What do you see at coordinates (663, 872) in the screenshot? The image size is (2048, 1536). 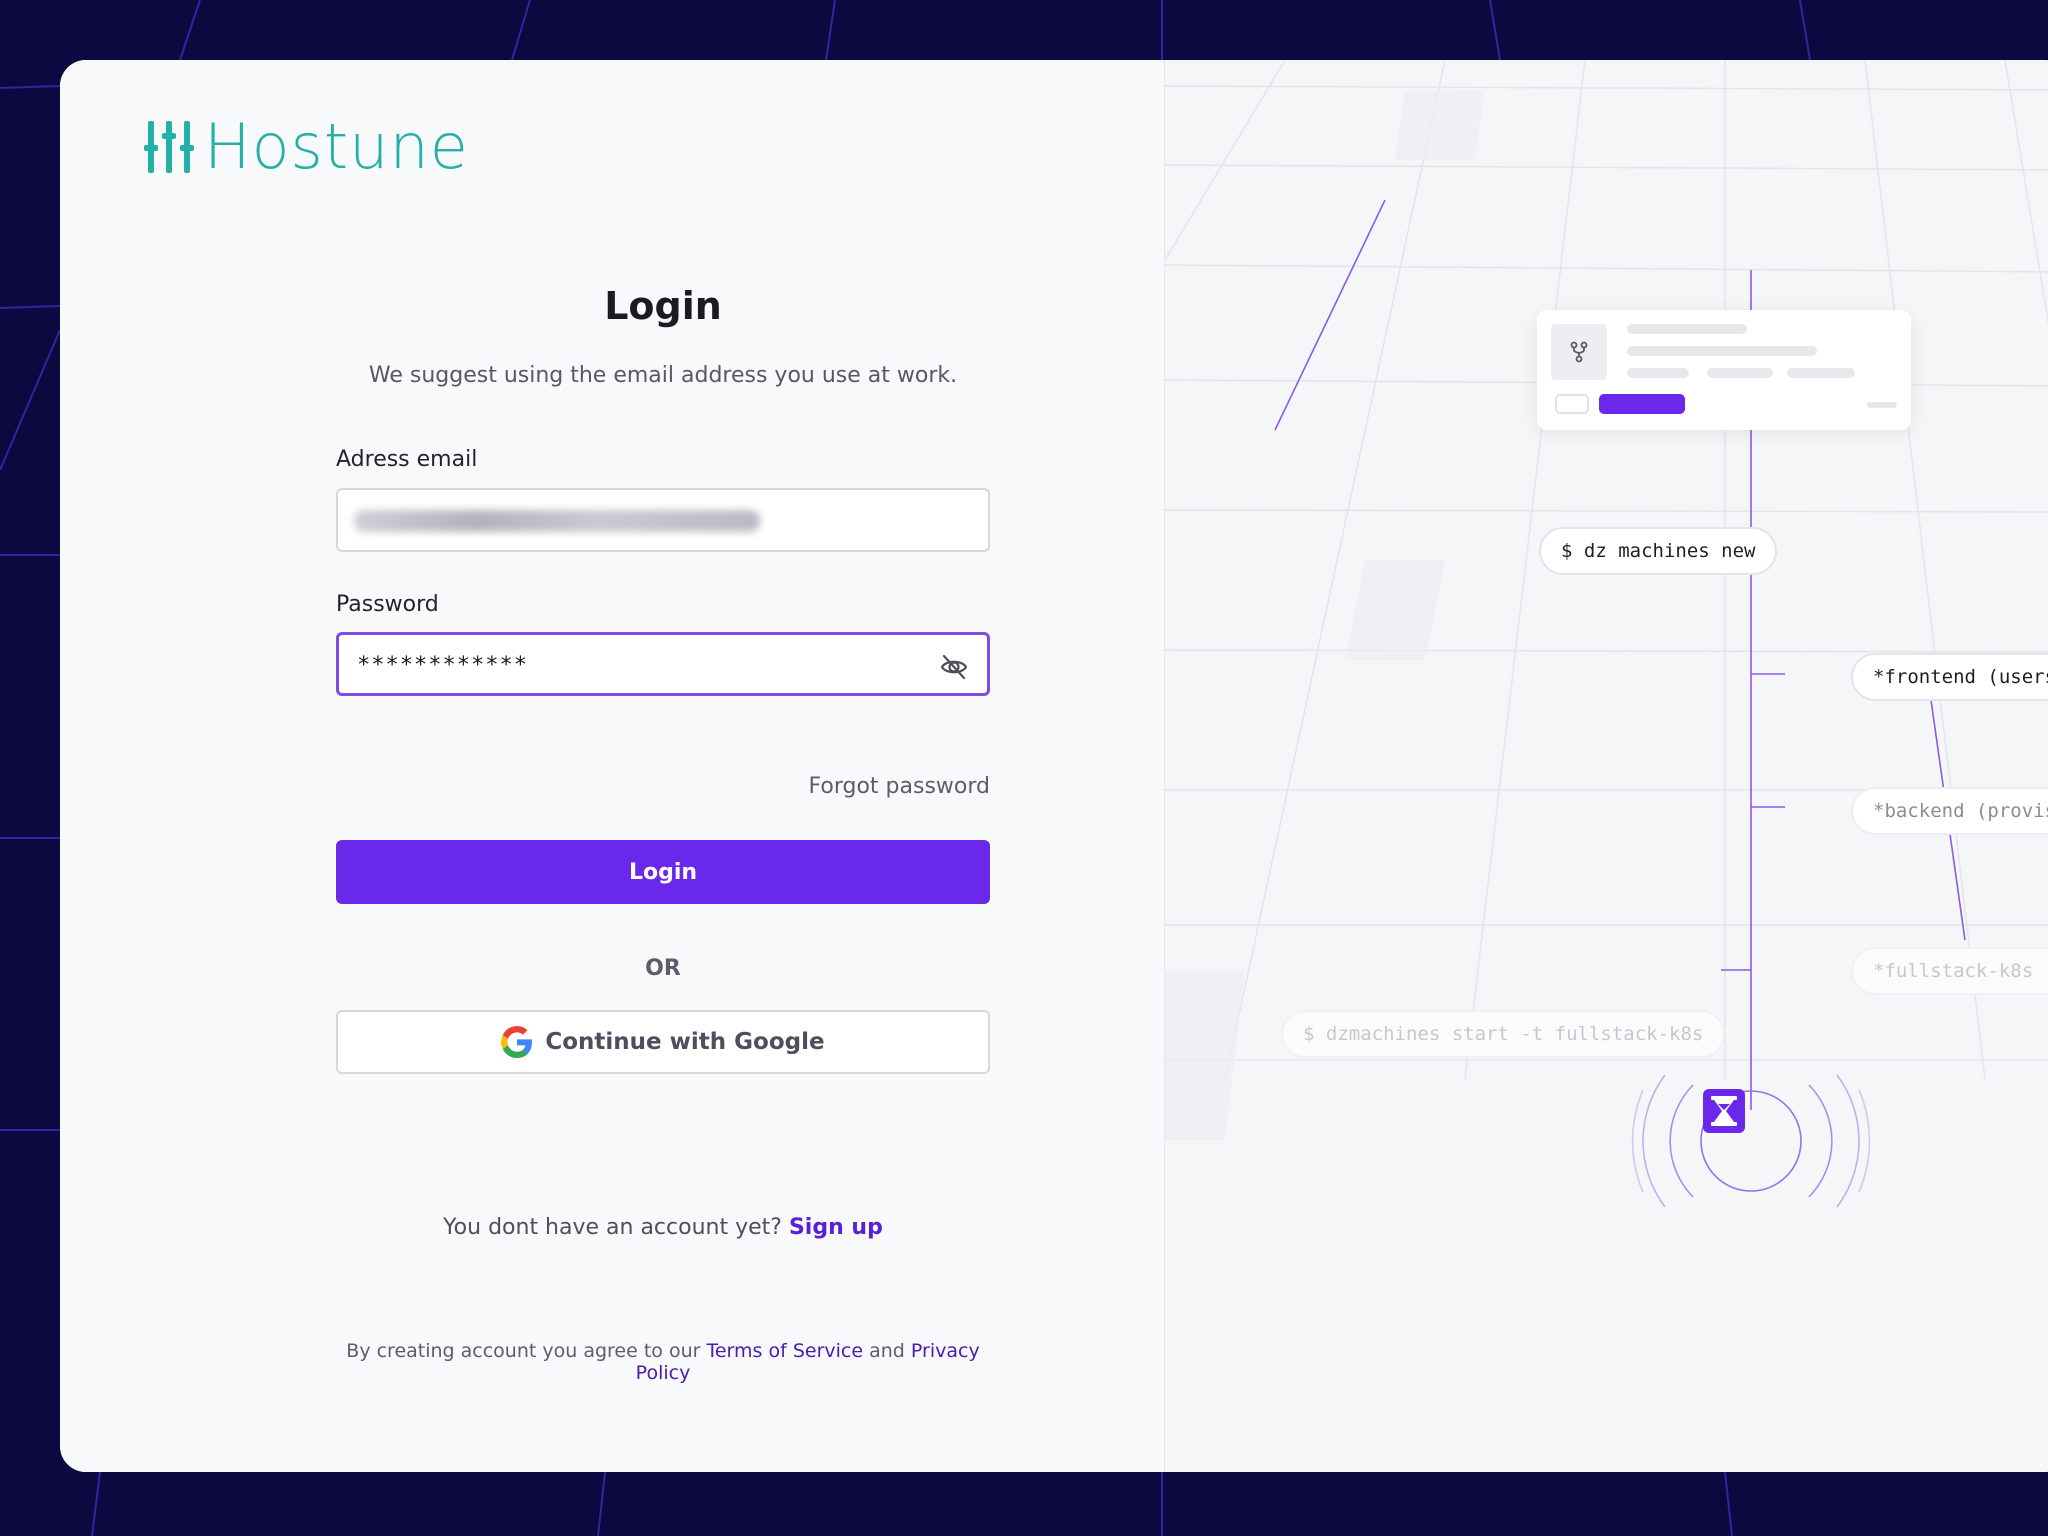 I see `login-button: Login` at bounding box center [663, 872].